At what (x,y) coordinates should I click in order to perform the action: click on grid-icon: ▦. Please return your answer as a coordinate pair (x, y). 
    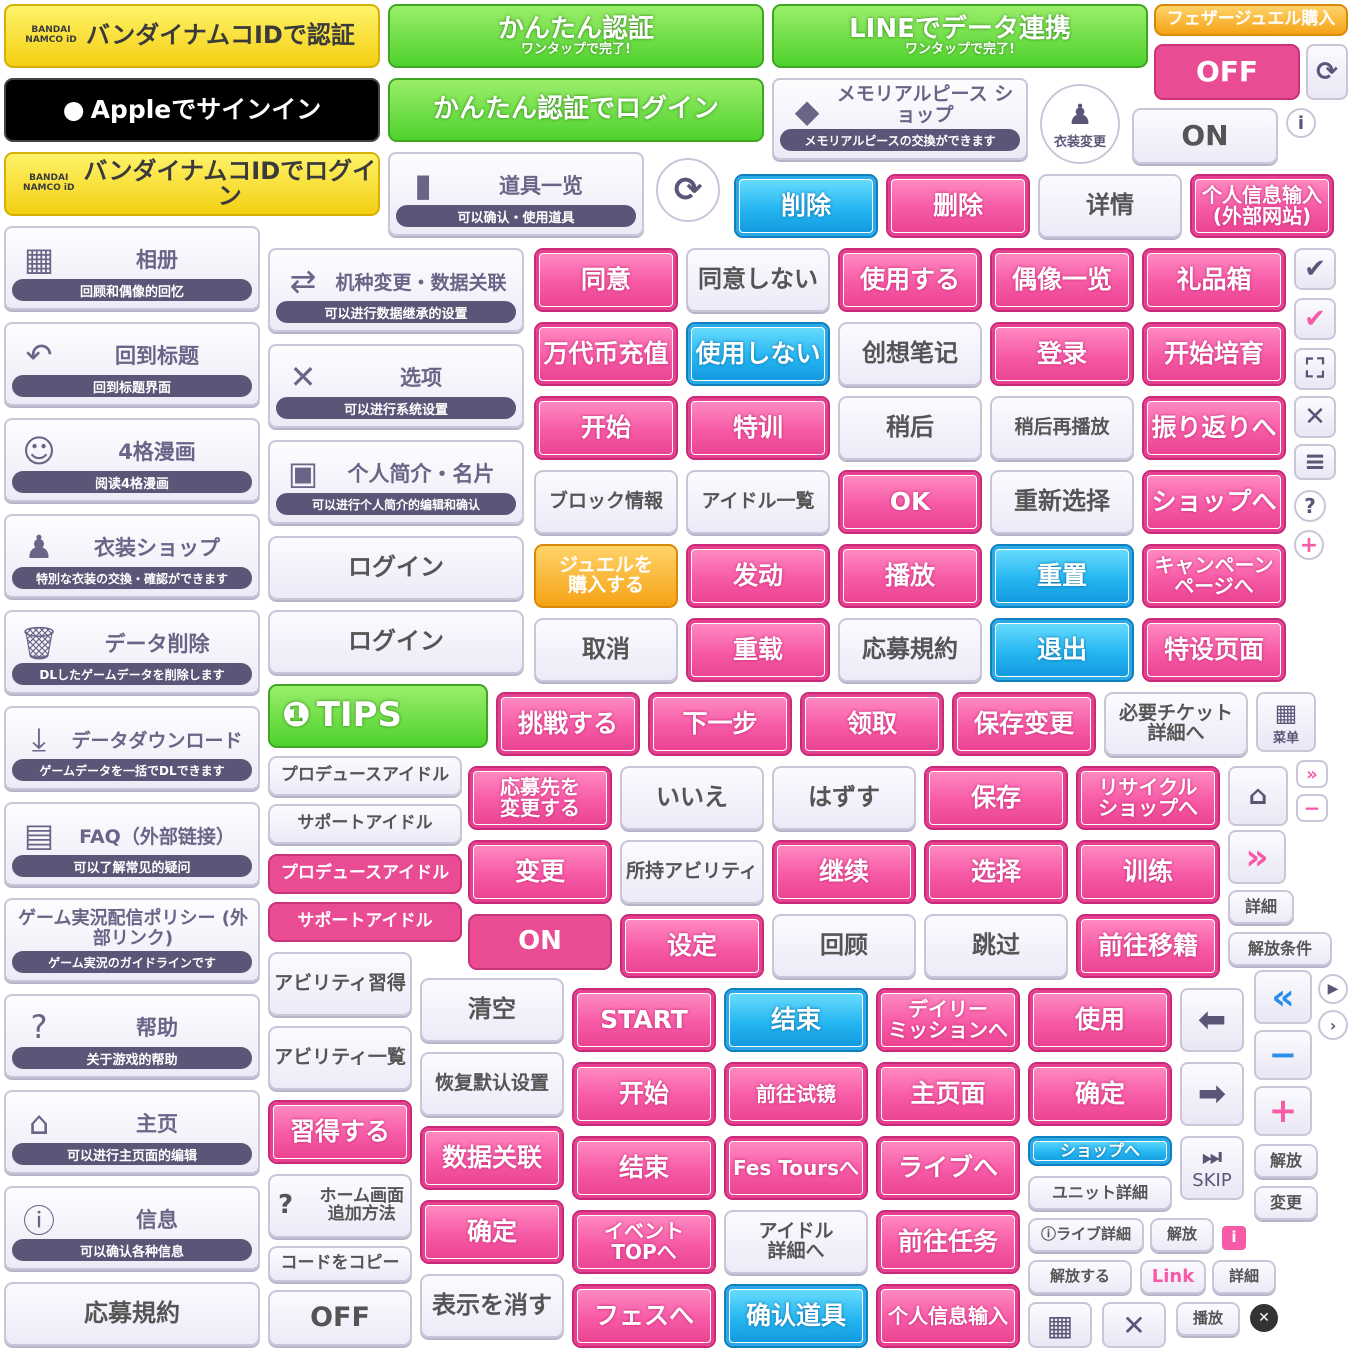
    Looking at the image, I should click on (1060, 1325).